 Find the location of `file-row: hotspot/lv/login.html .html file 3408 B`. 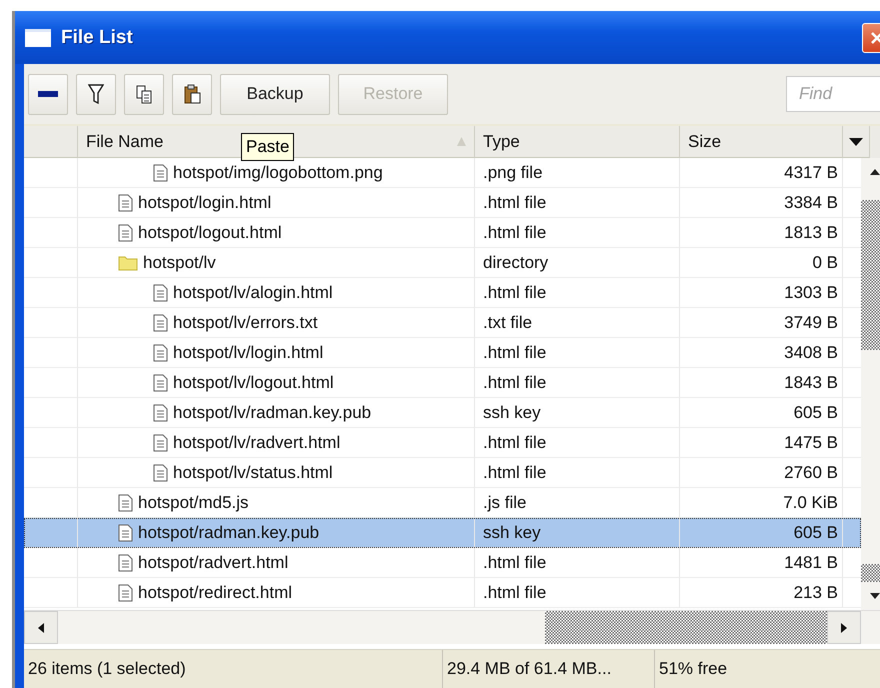

file-row: hotspot/lv/login.html .html file 3408 B is located at coordinates (442, 353).